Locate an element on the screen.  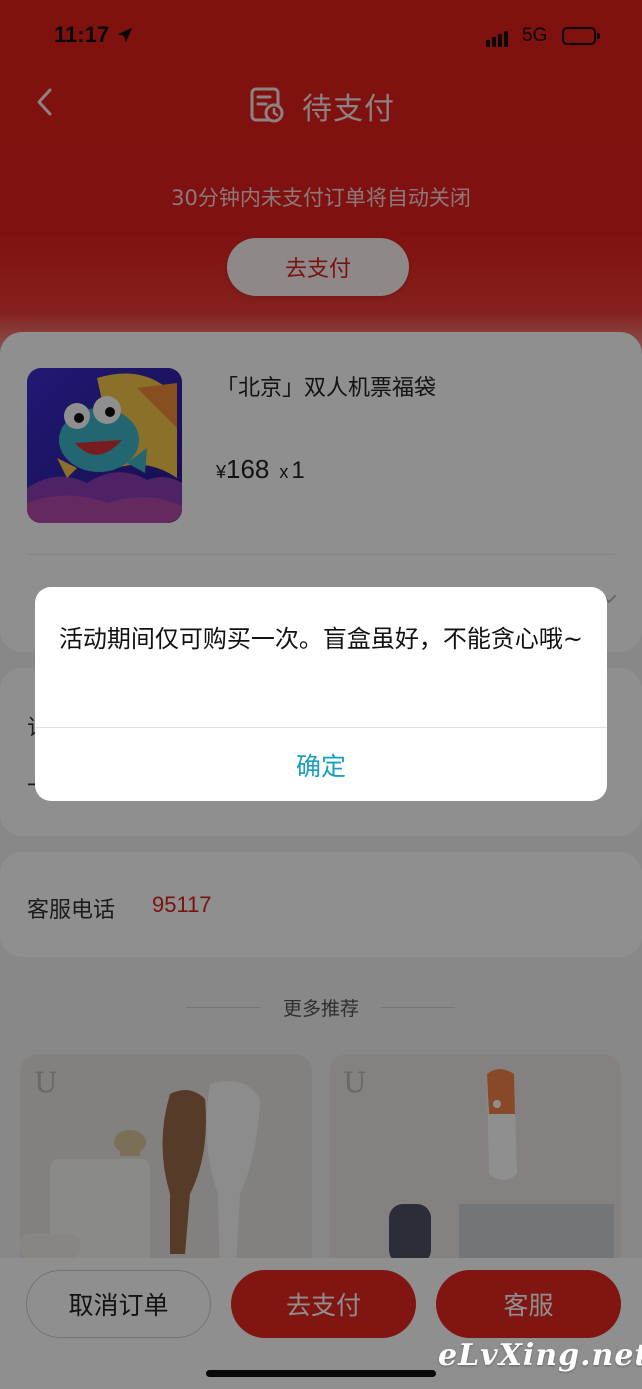
alert-dialog: 活动期间仅可购买一次。盲盒虽好，不能贪心哦~ 确定 is located at coordinates (321, 694).